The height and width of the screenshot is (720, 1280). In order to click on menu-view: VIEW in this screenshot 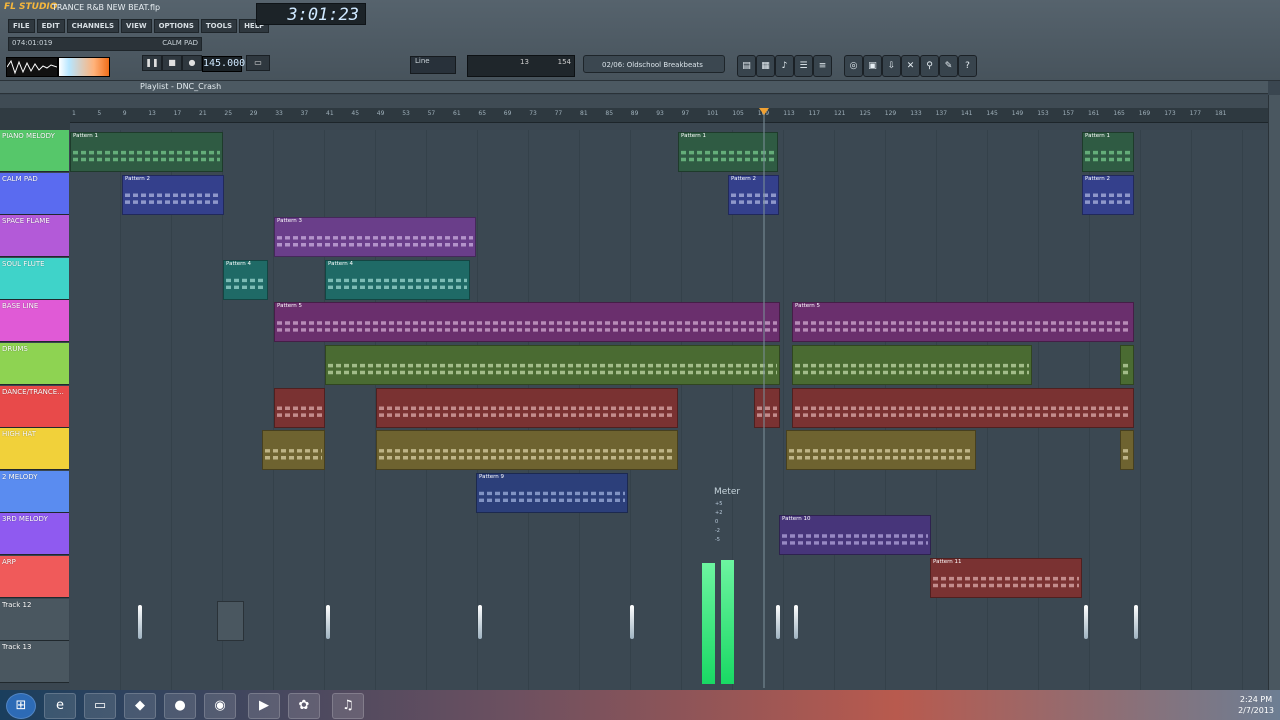, I will do `click(136, 26)`.